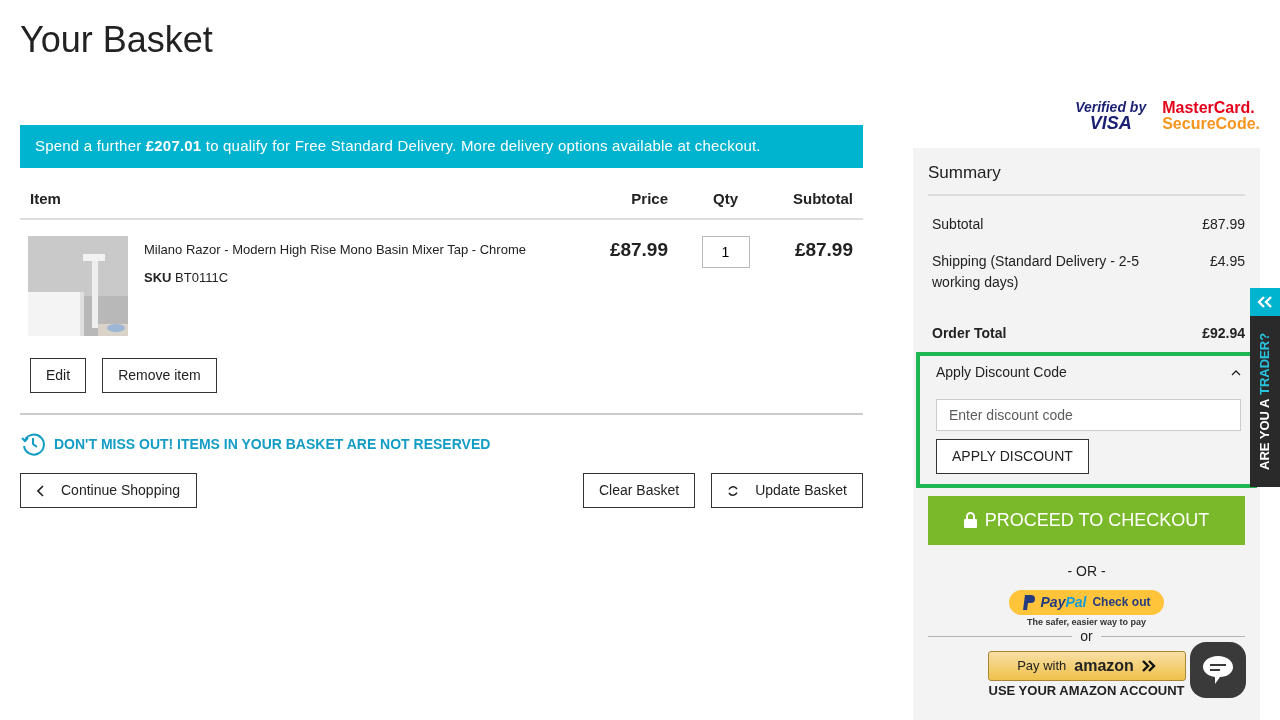 This screenshot has height=720, width=1280. Describe the element at coordinates (1086, 636) in the screenshot. I see `or-text: or` at that location.